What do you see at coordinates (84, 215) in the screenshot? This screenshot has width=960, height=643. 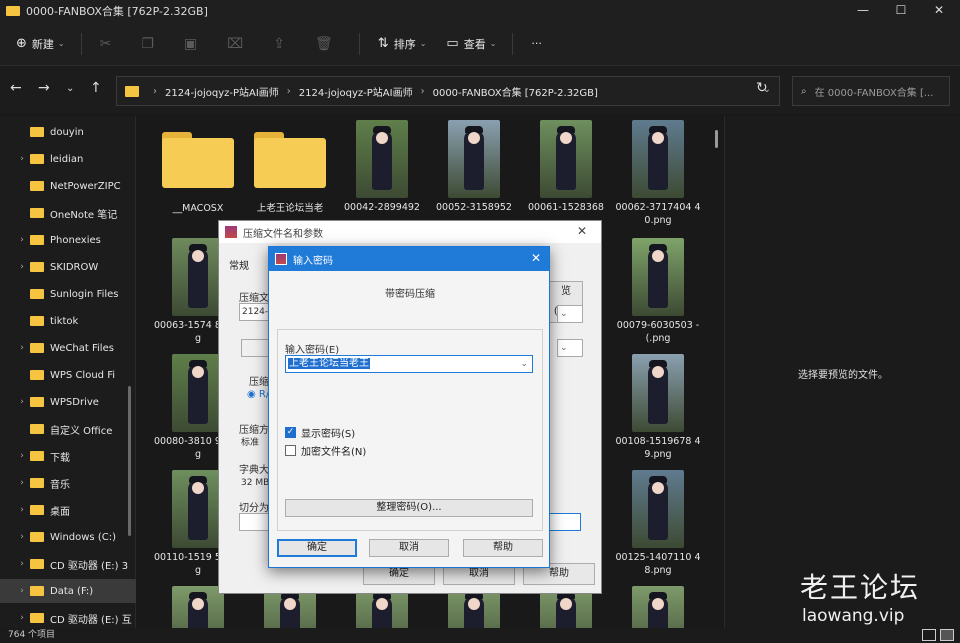 I see `sidebar-item-label: OneNote 笔记` at bounding box center [84, 215].